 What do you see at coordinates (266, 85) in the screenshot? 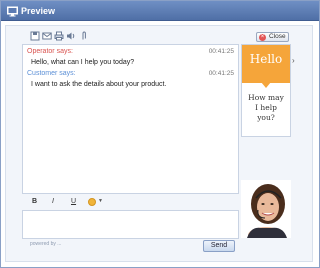
I see `speech-bubble-tail` at bounding box center [266, 85].